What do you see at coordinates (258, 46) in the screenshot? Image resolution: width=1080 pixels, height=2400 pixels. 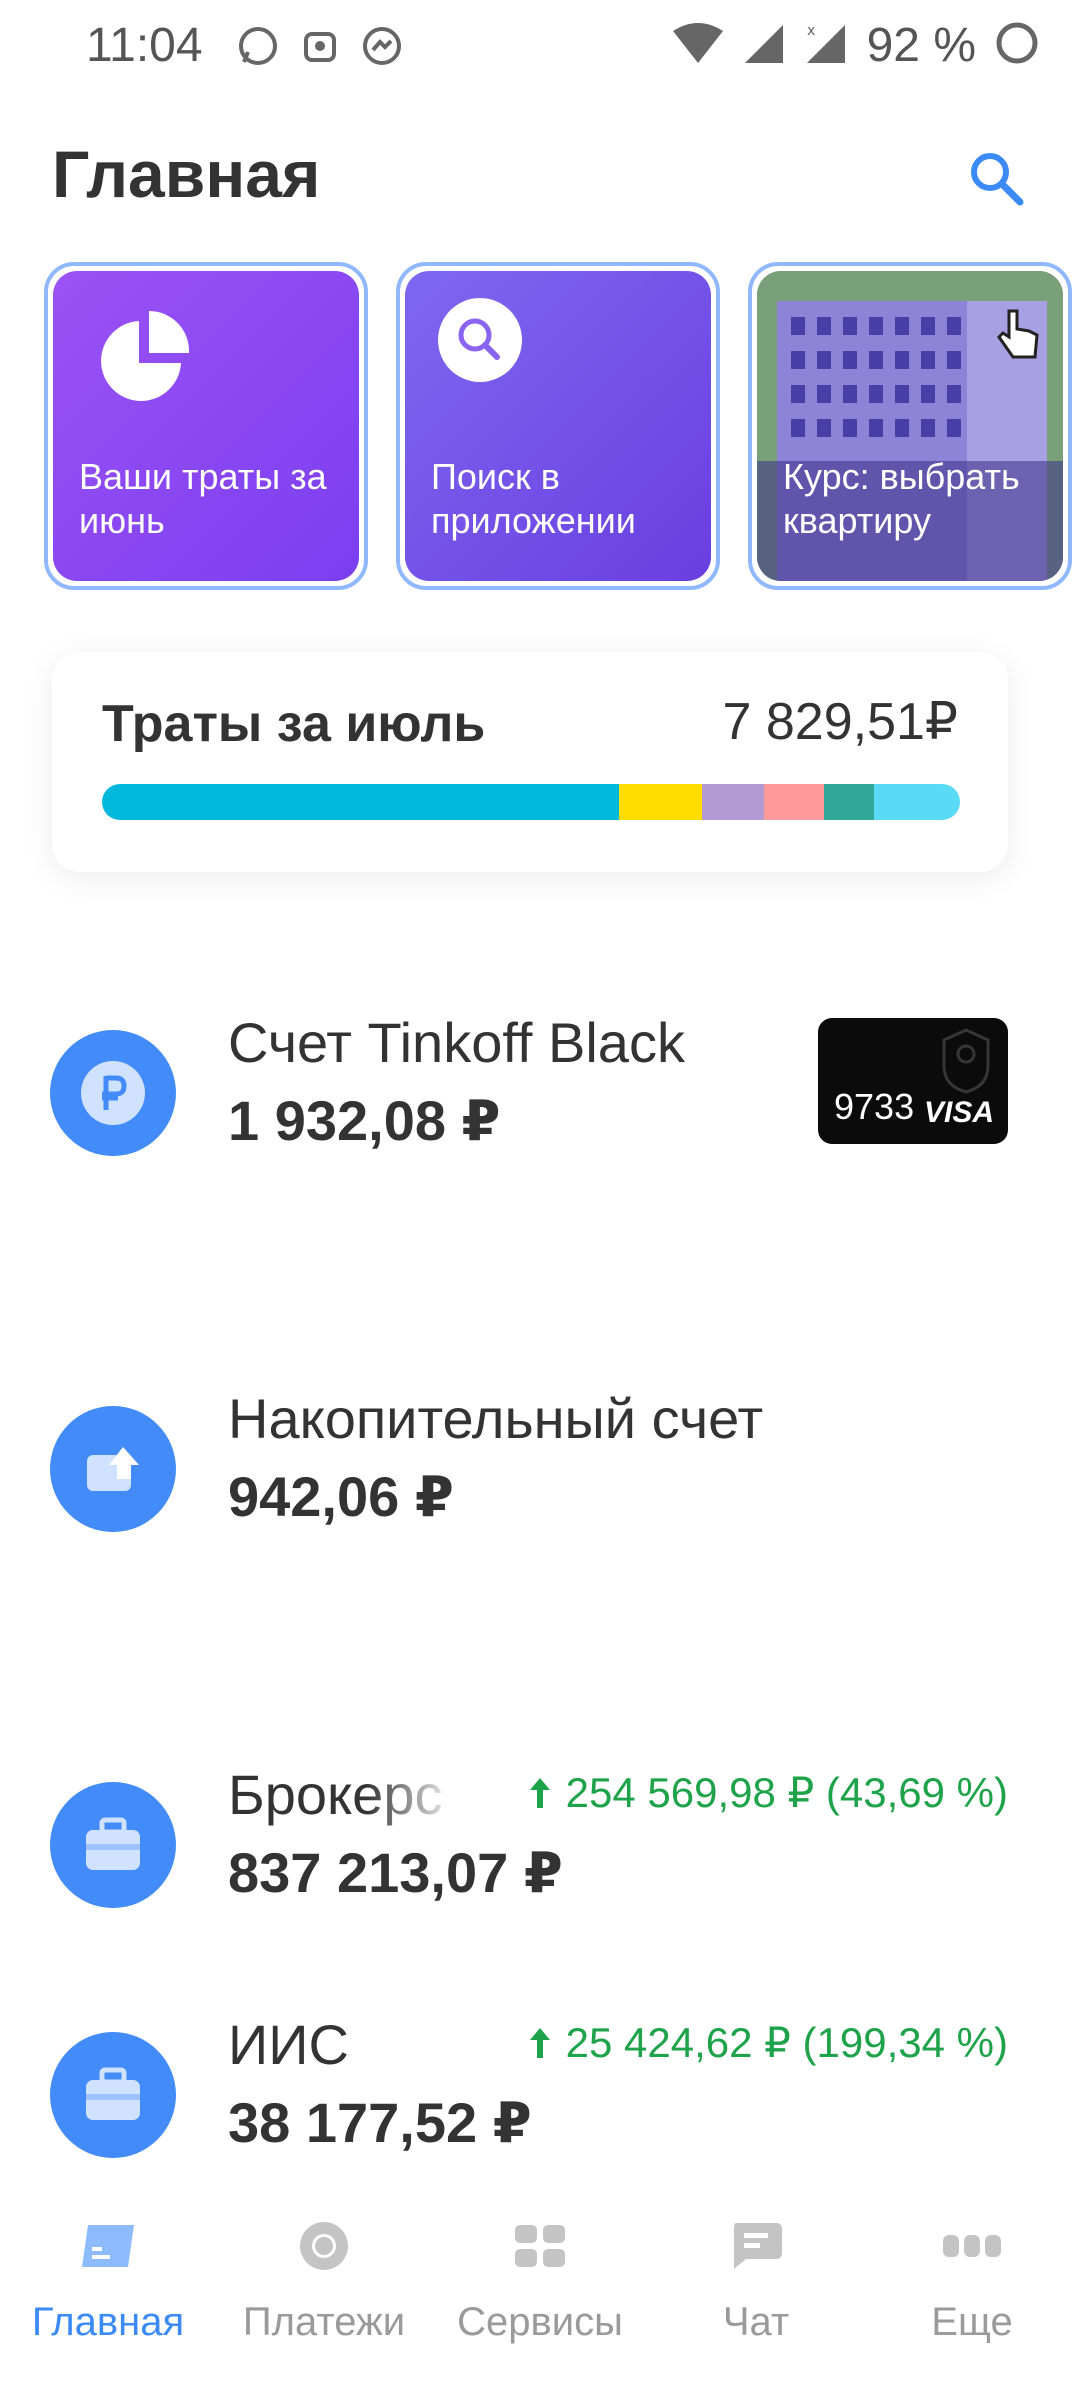 I see `whatsapp-icon` at bounding box center [258, 46].